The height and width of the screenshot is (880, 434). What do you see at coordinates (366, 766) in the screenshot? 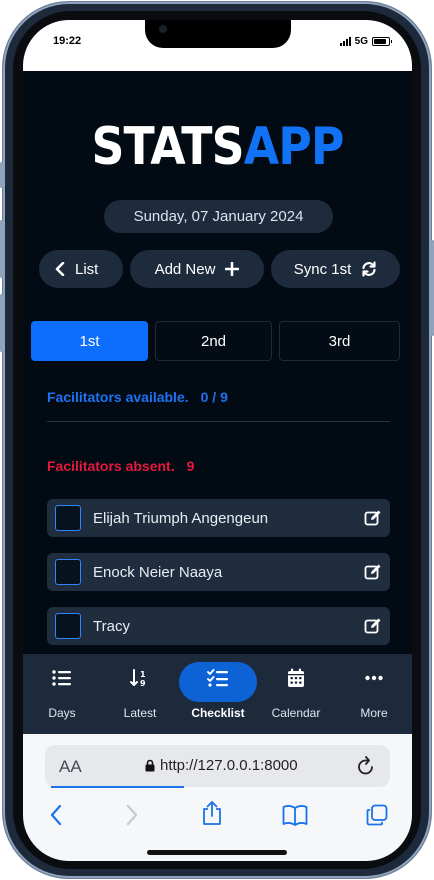
I see `reload-icon` at bounding box center [366, 766].